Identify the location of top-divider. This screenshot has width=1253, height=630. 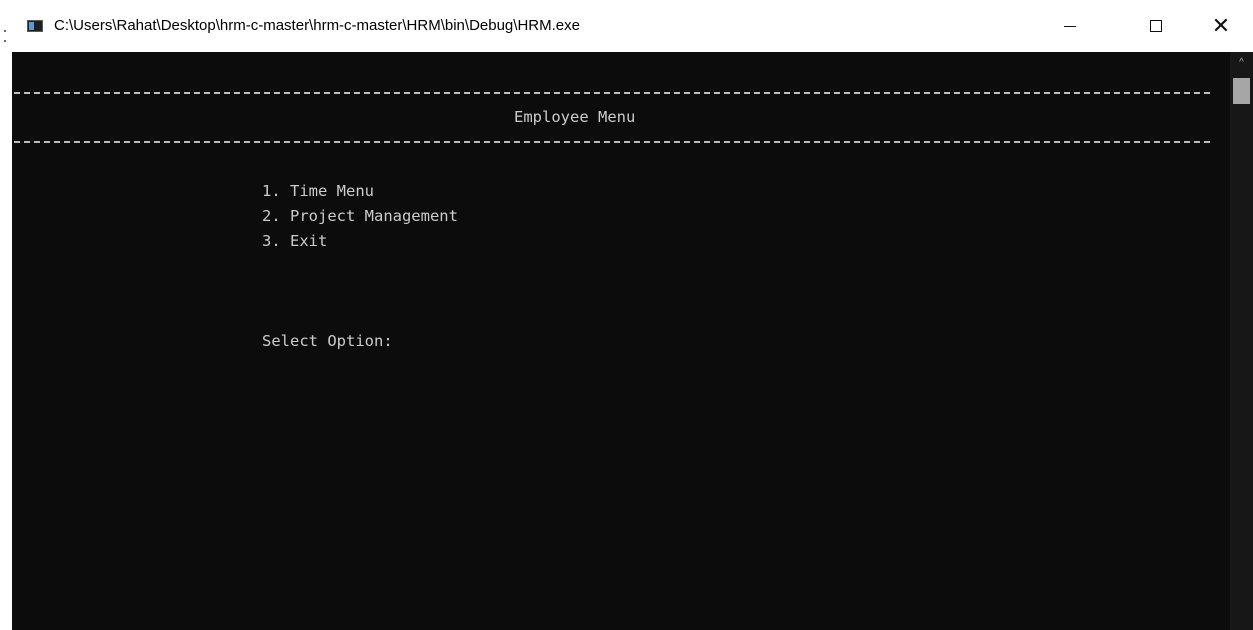
(612, 93).